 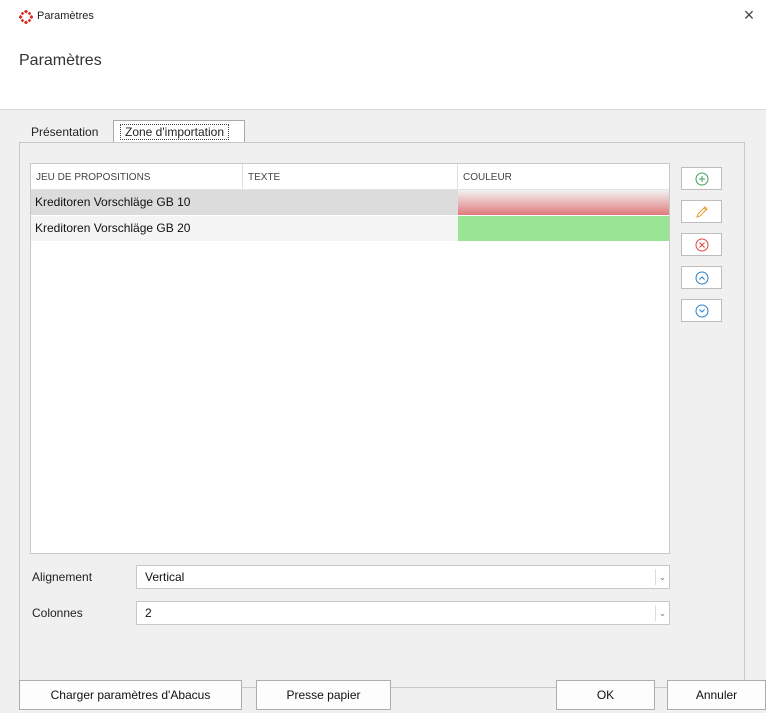 I want to click on table-row: Kreditoren Vorschläge GB 10, so click(x=350, y=202).